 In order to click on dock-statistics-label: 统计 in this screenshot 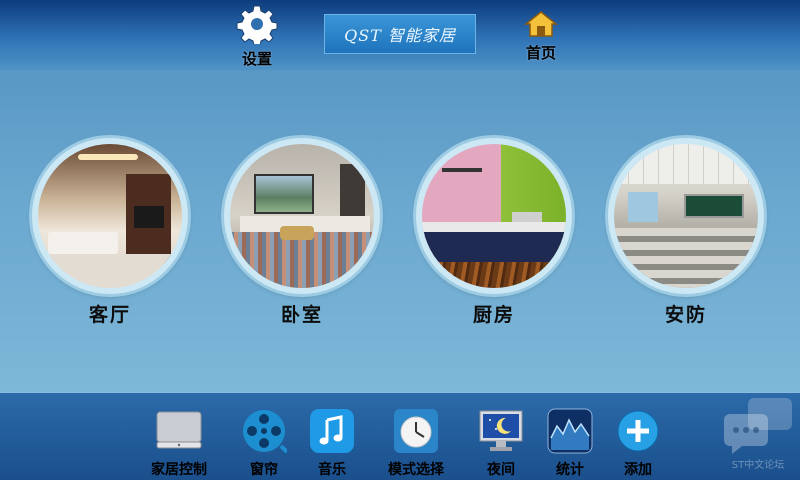, I will do `click(570, 470)`.